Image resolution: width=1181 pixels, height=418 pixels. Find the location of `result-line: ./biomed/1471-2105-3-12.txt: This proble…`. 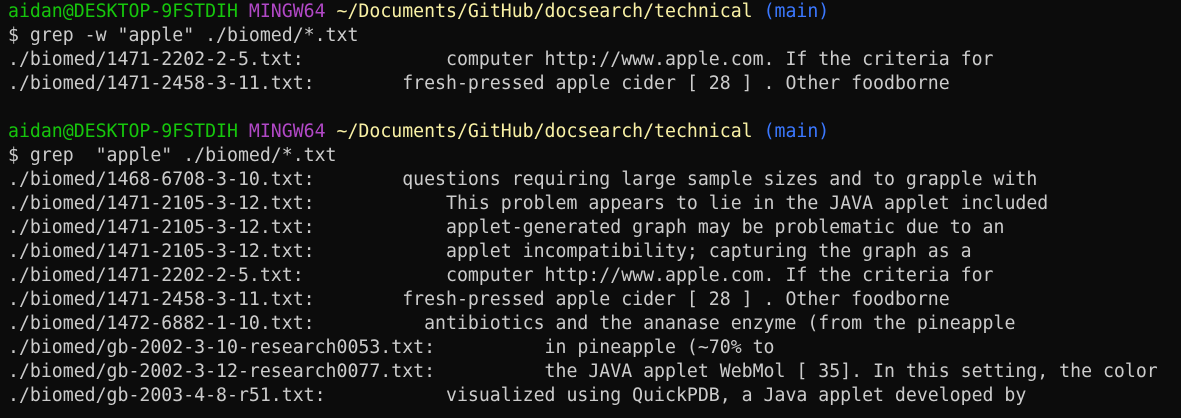

result-line: ./biomed/1471-2105-3-12.txt: This proble… is located at coordinates (594, 204).